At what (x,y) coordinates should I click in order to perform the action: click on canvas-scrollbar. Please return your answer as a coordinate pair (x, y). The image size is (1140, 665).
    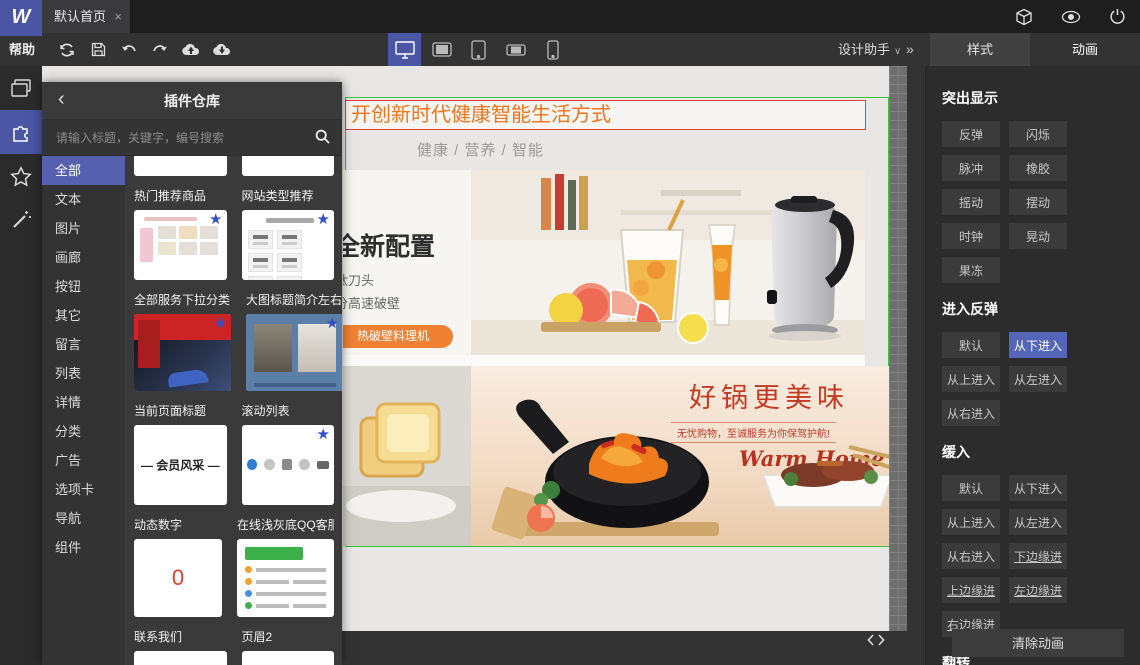
    Looking at the image, I should click on (898, 348).